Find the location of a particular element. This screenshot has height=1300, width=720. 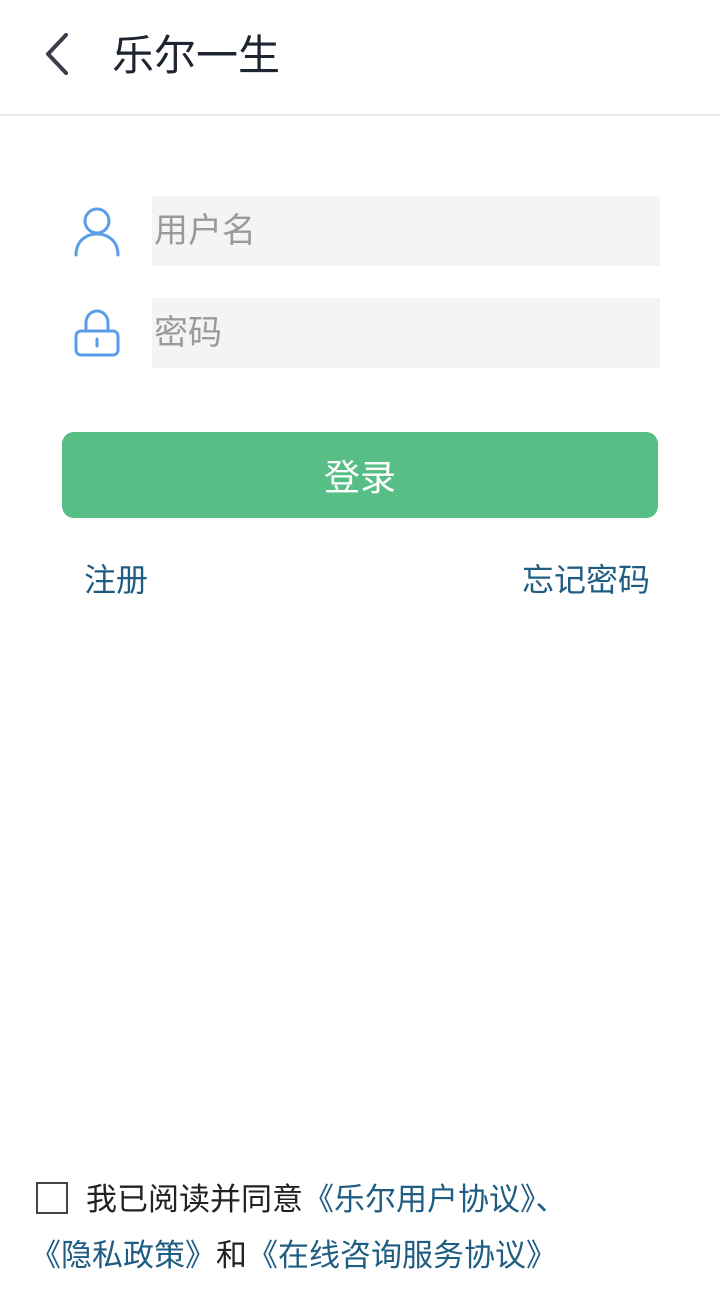

agreement-prefix: 我已阅读并同意 is located at coordinates (194, 1200).